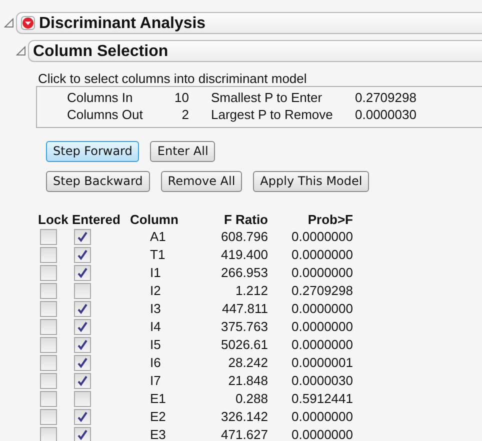  Describe the element at coordinates (244, 272) in the screenshot. I see `table-cell: 266.953` at that location.